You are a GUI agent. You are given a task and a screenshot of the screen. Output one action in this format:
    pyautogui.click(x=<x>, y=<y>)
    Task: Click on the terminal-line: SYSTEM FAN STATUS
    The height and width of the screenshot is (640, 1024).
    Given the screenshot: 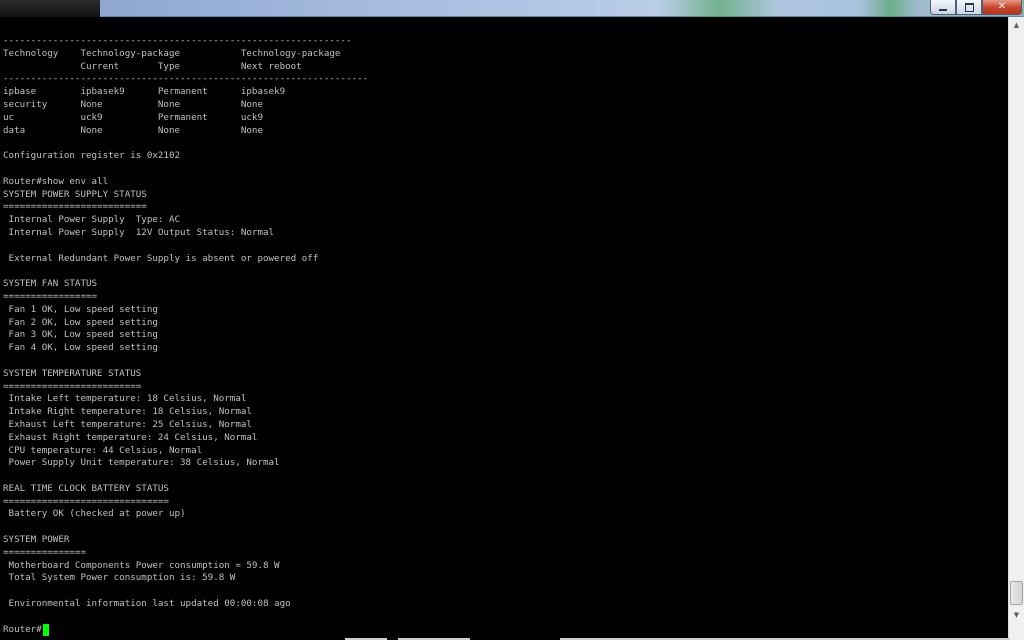 What is the action you would take?
    pyautogui.click(x=50, y=284)
    